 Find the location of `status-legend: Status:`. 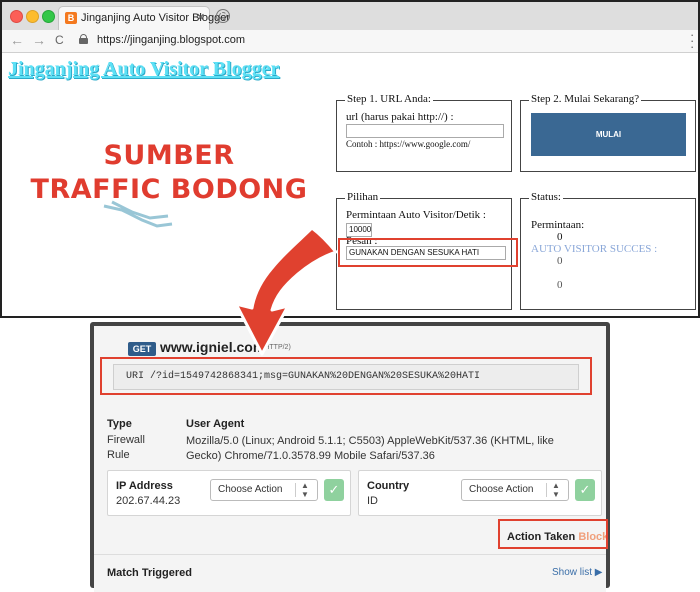

status-legend: Status: is located at coordinates (546, 197).